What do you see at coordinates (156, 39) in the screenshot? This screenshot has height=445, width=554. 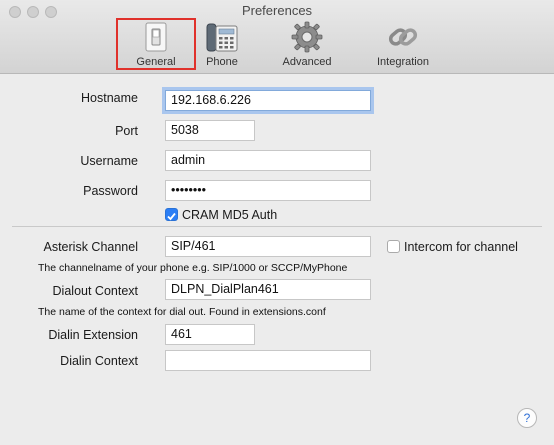 I see `switch-icon` at bounding box center [156, 39].